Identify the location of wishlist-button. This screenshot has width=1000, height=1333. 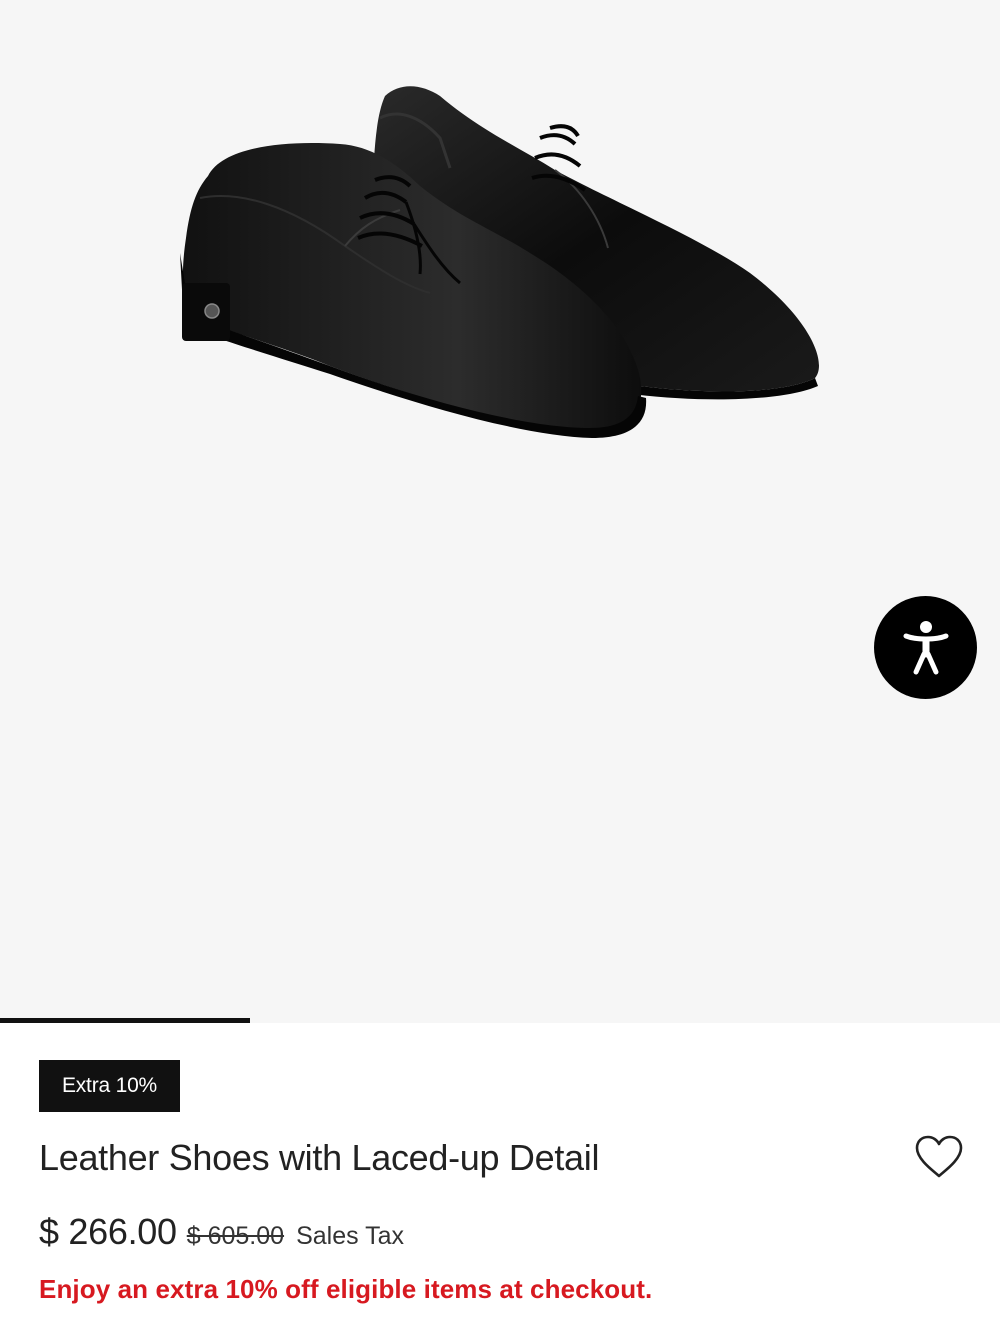
(939, 1157).